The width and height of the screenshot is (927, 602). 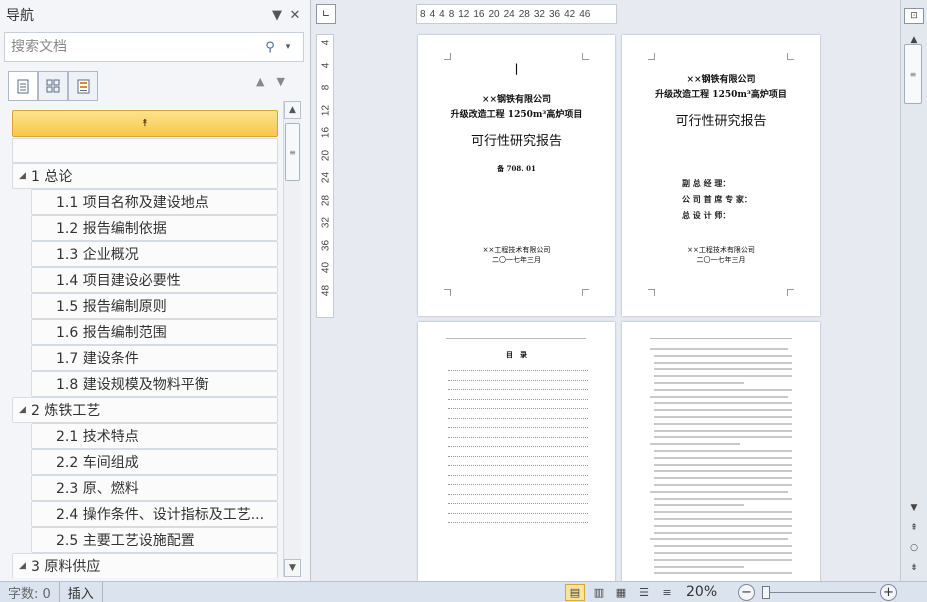 What do you see at coordinates (97, 359) in the screenshot?
I see `tree-heading-label: 1.7 建设条件` at bounding box center [97, 359].